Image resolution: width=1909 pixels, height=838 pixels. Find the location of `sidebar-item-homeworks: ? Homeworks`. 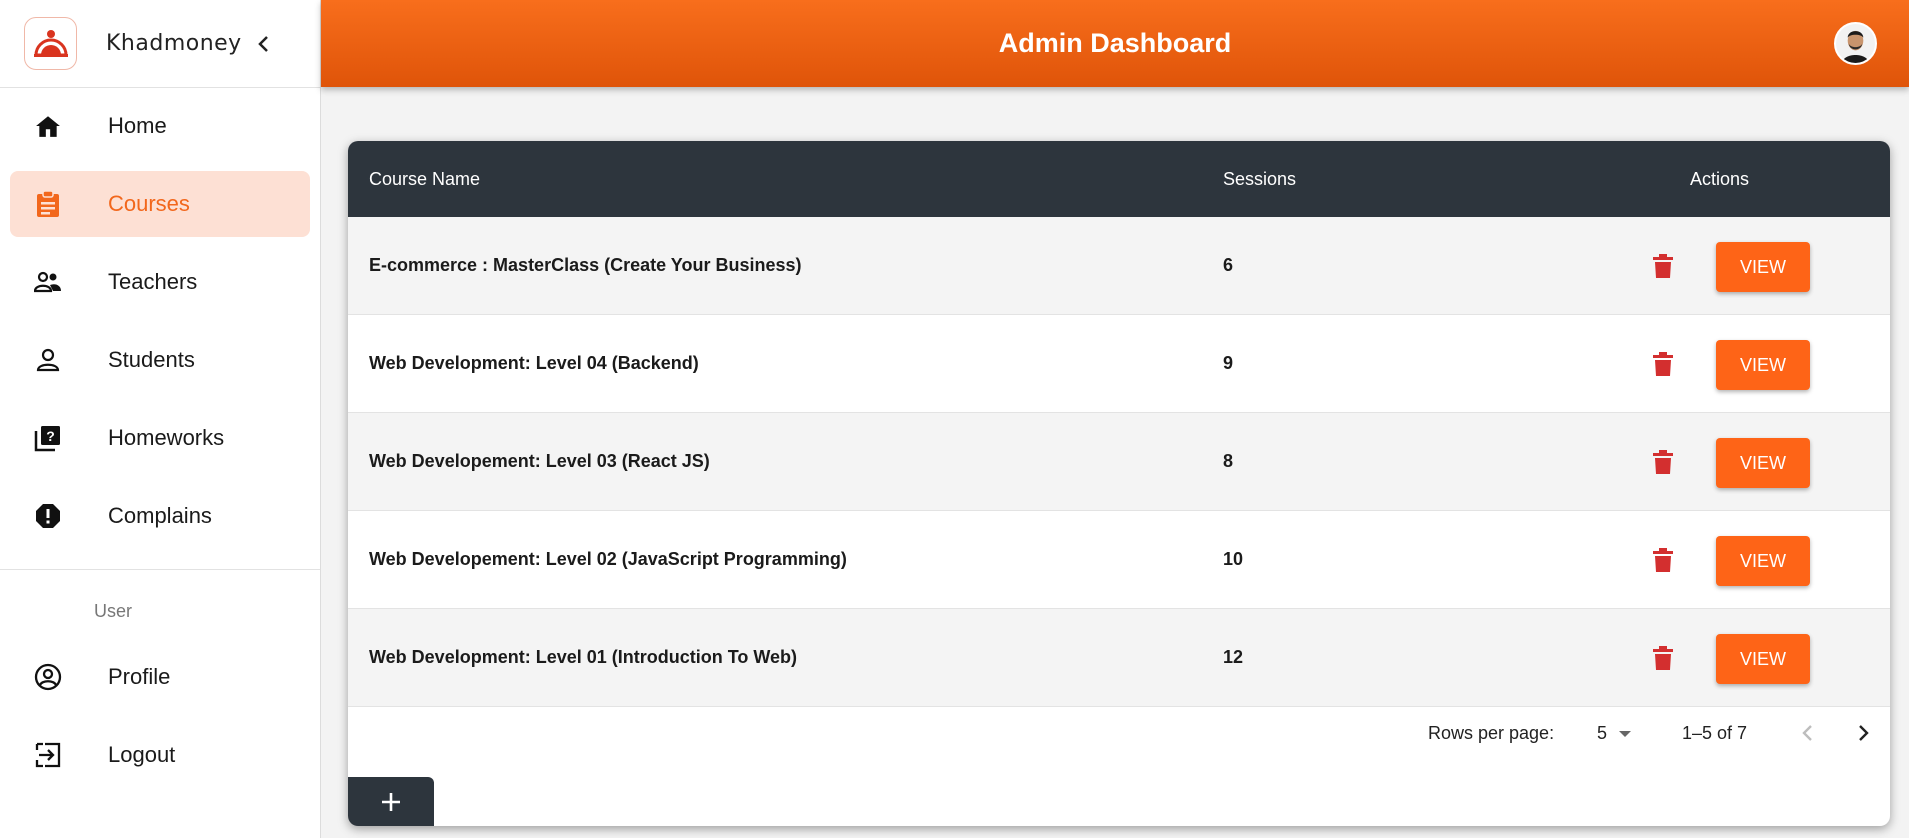

sidebar-item-homeworks: ? Homeworks is located at coordinates (160, 438).